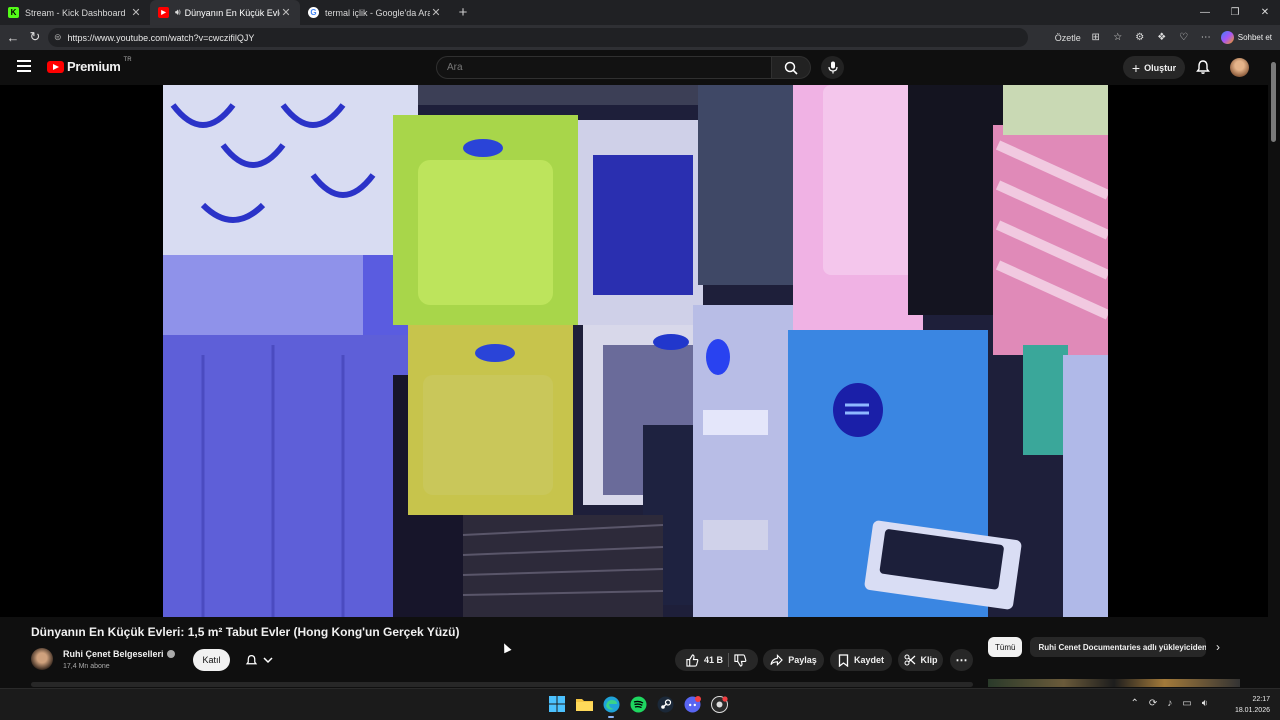 The width and height of the screenshot is (1280, 720). What do you see at coordinates (1134, 703) in the screenshot?
I see `chevron-up-icon: ⌃` at bounding box center [1134, 703].